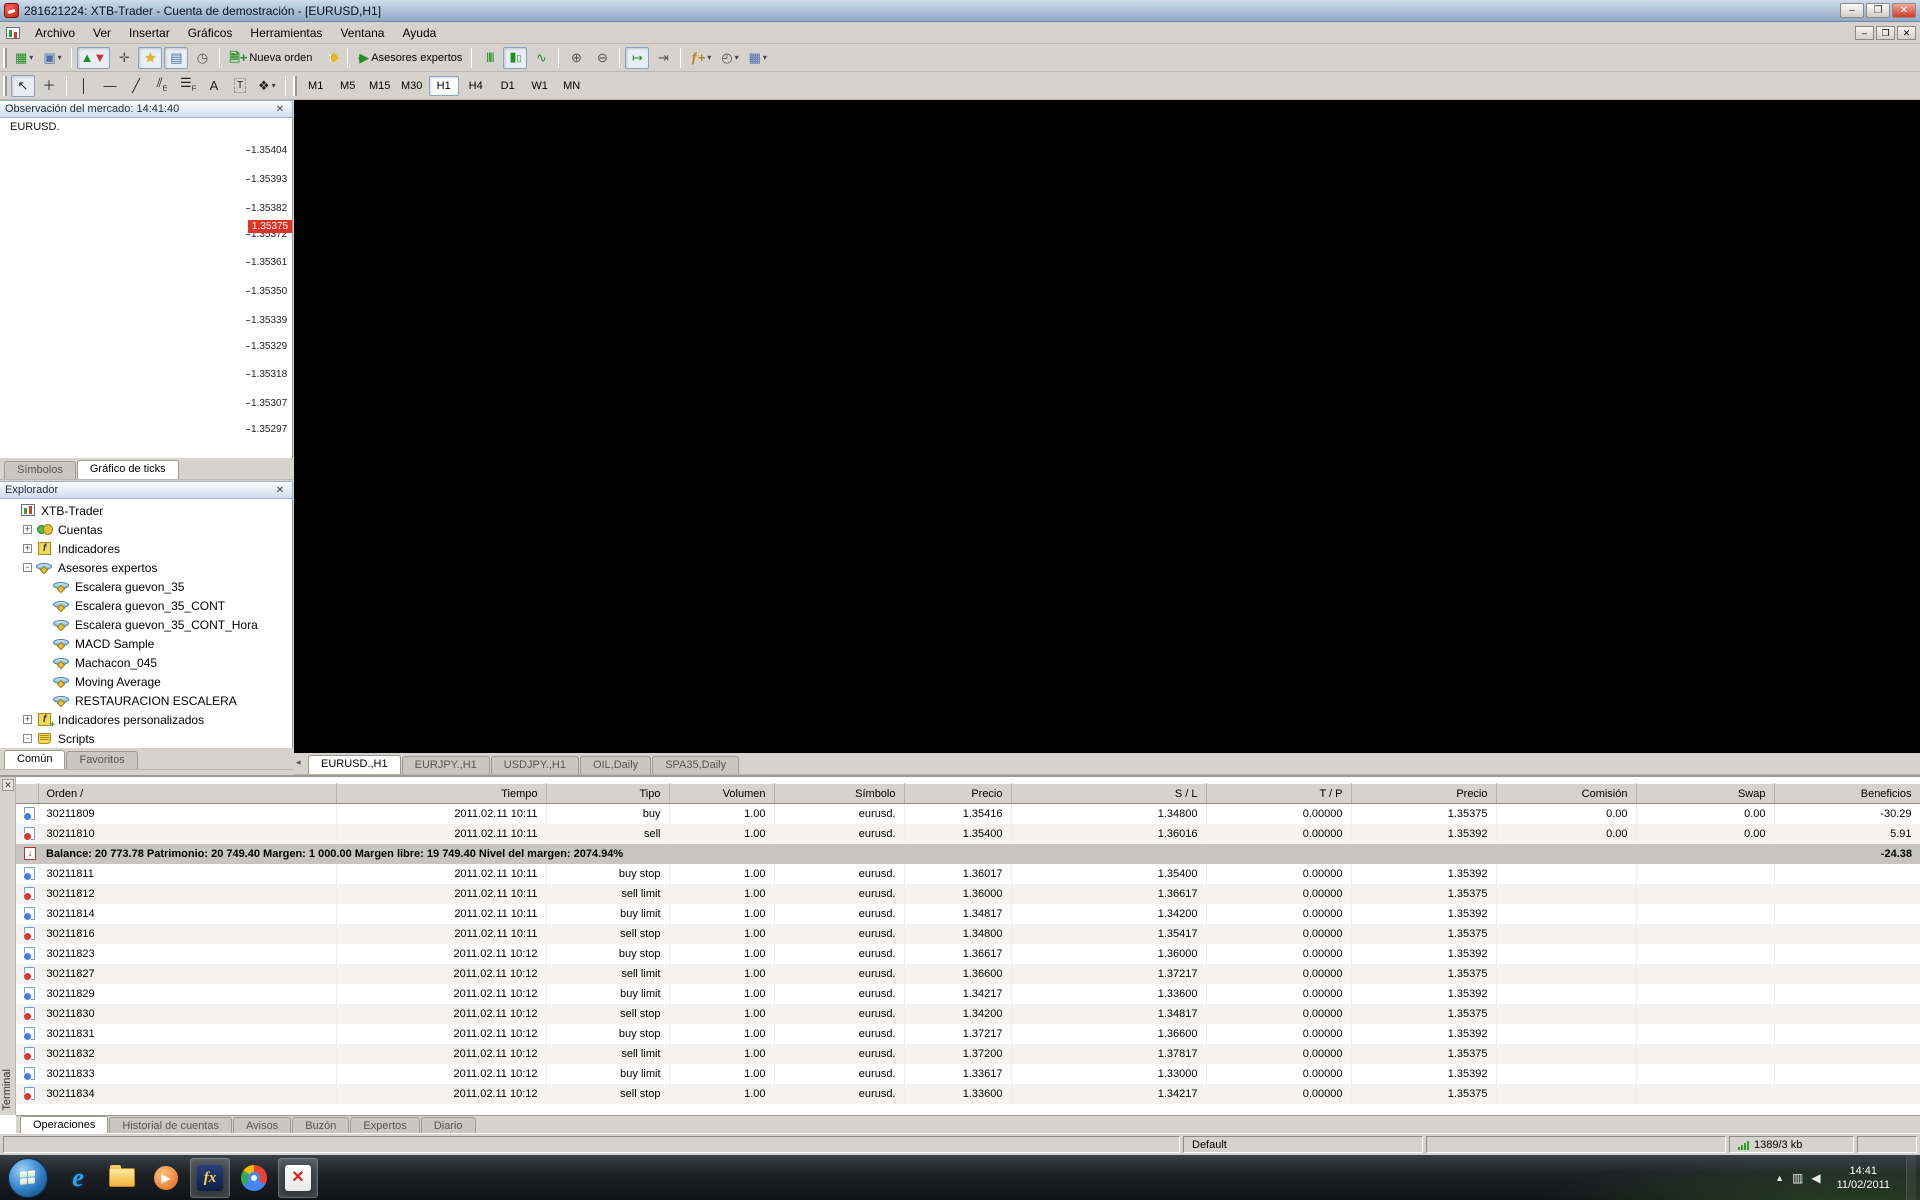  I want to click on market-watch-button: ▲▼, so click(93, 57).